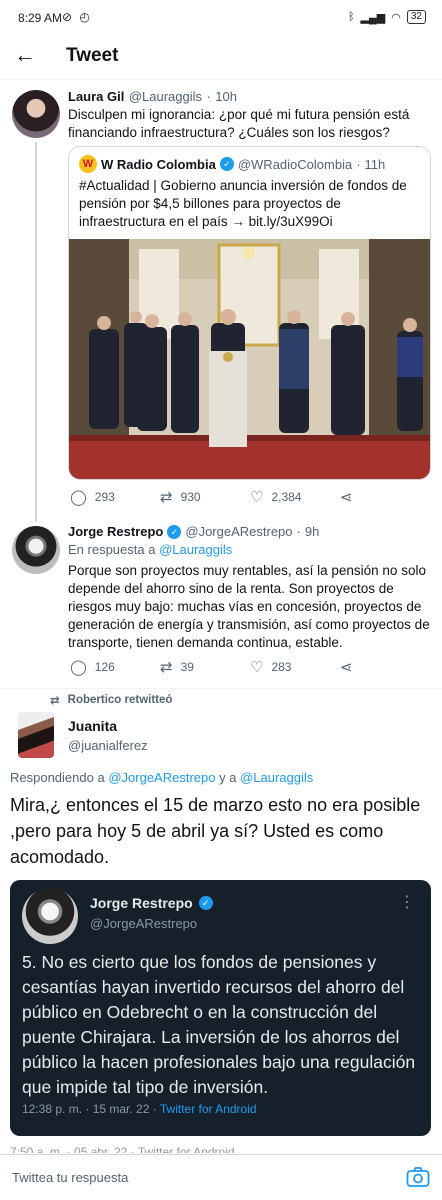 This screenshot has height=1200, width=442. I want to click on system-icons: ᛒ ▂▄▆ ◠ 32, so click(387, 17).